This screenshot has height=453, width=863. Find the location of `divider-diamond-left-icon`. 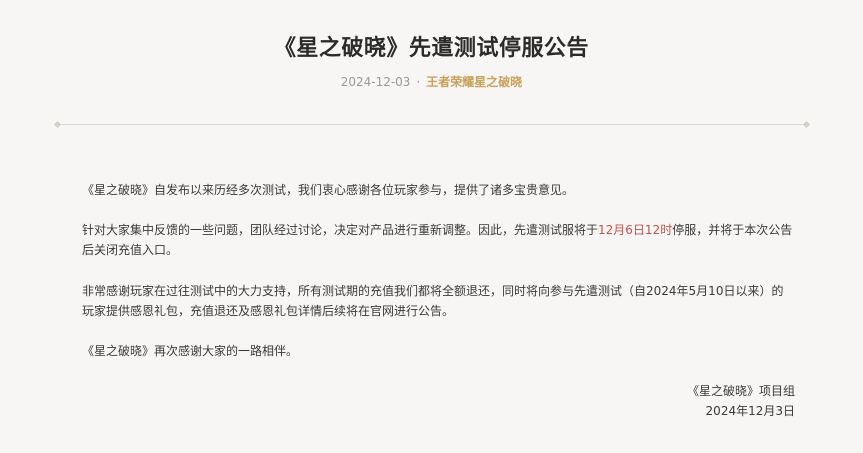

divider-diamond-left-icon is located at coordinates (57, 124).